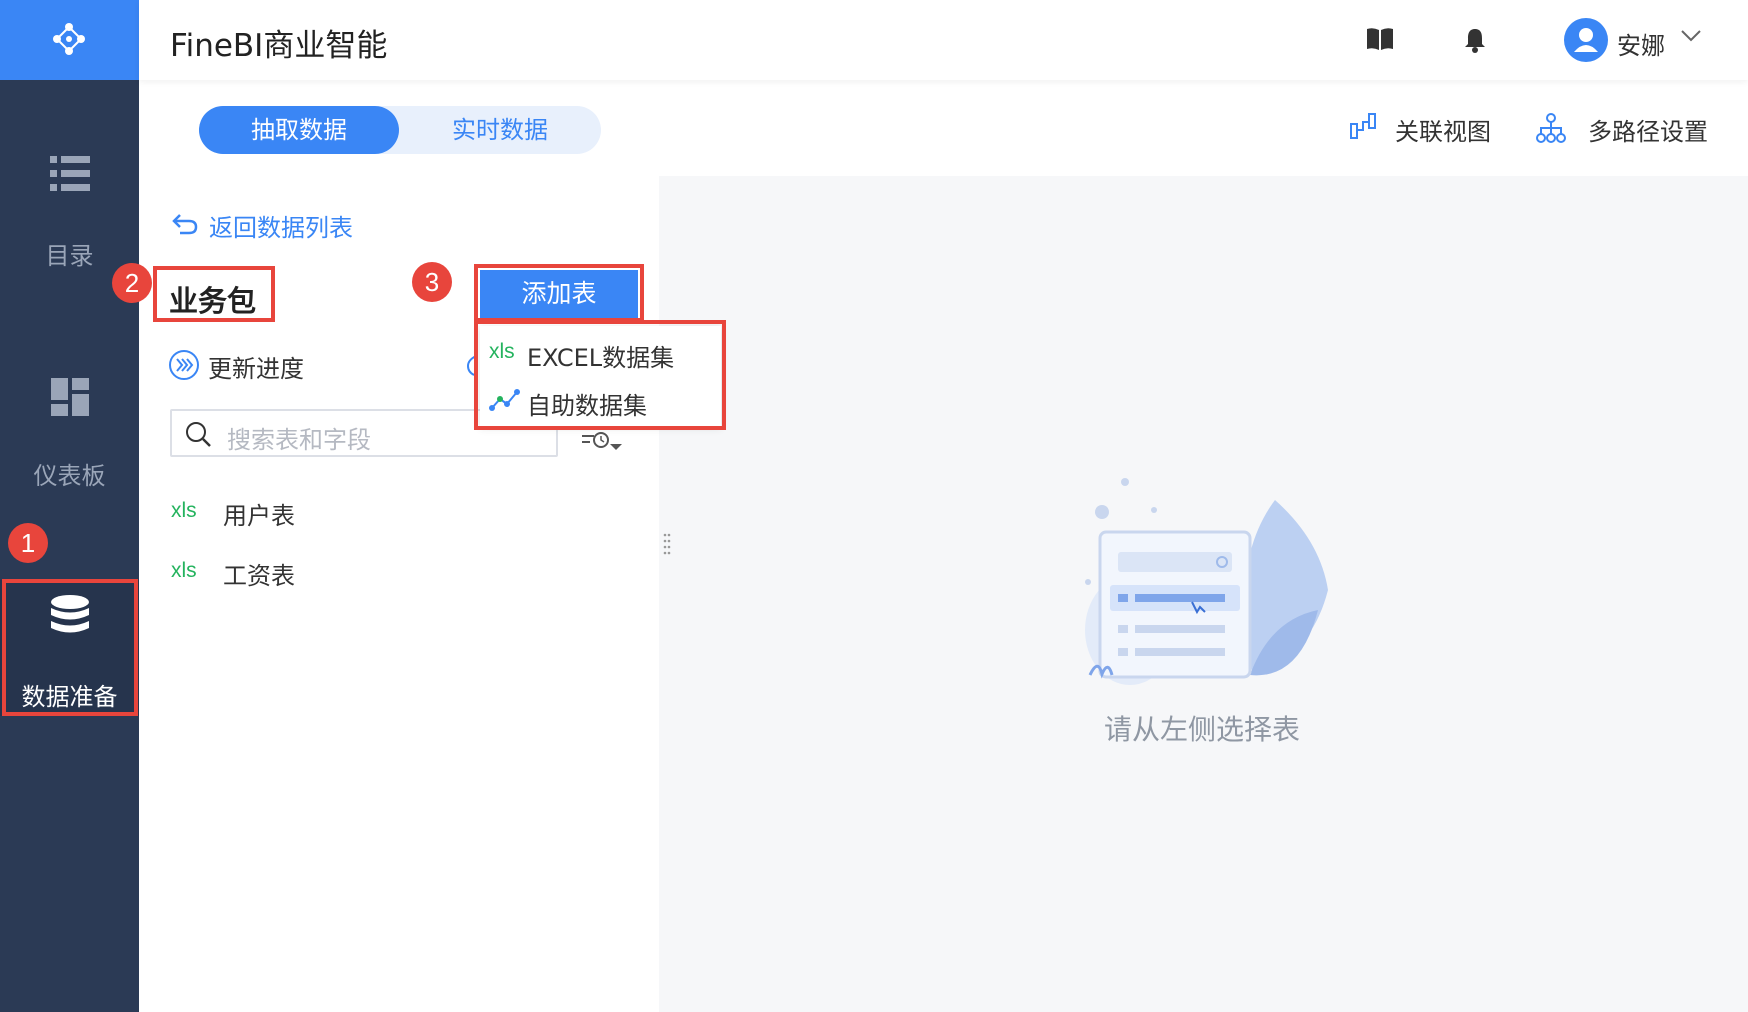 This screenshot has width=1748, height=1012. What do you see at coordinates (299, 130) in the screenshot?
I see `tab-extract-data: 抽取数据` at bounding box center [299, 130].